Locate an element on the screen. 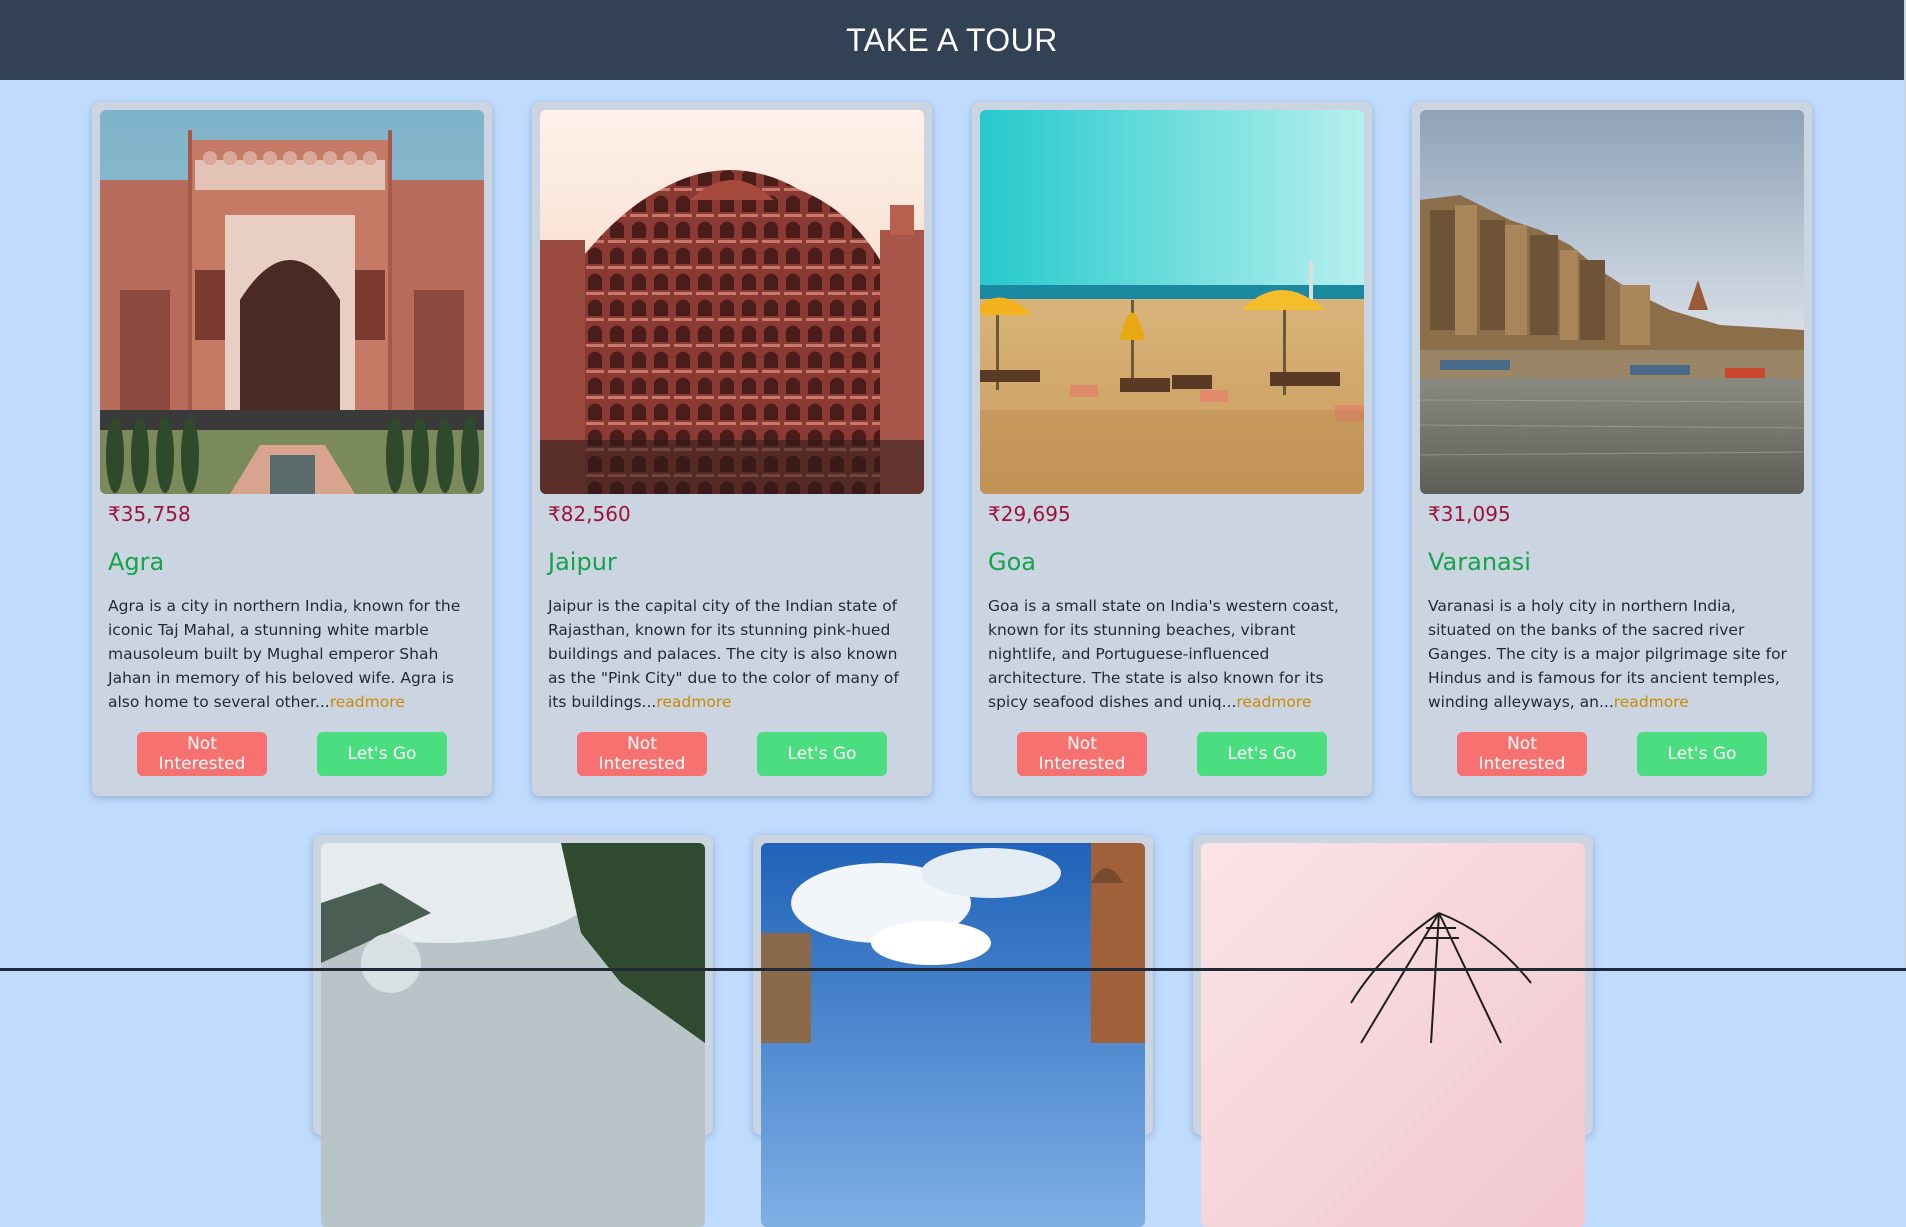  tour-title: Varanasi is located at coordinates (1479, 562).